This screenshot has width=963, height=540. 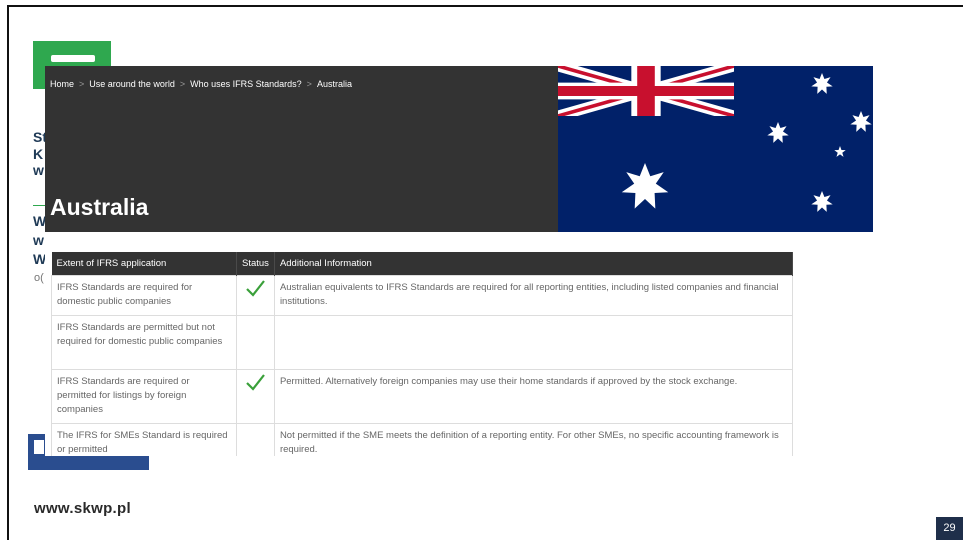 I want to click on column-header-status: Status, so click(x=255, y=264).